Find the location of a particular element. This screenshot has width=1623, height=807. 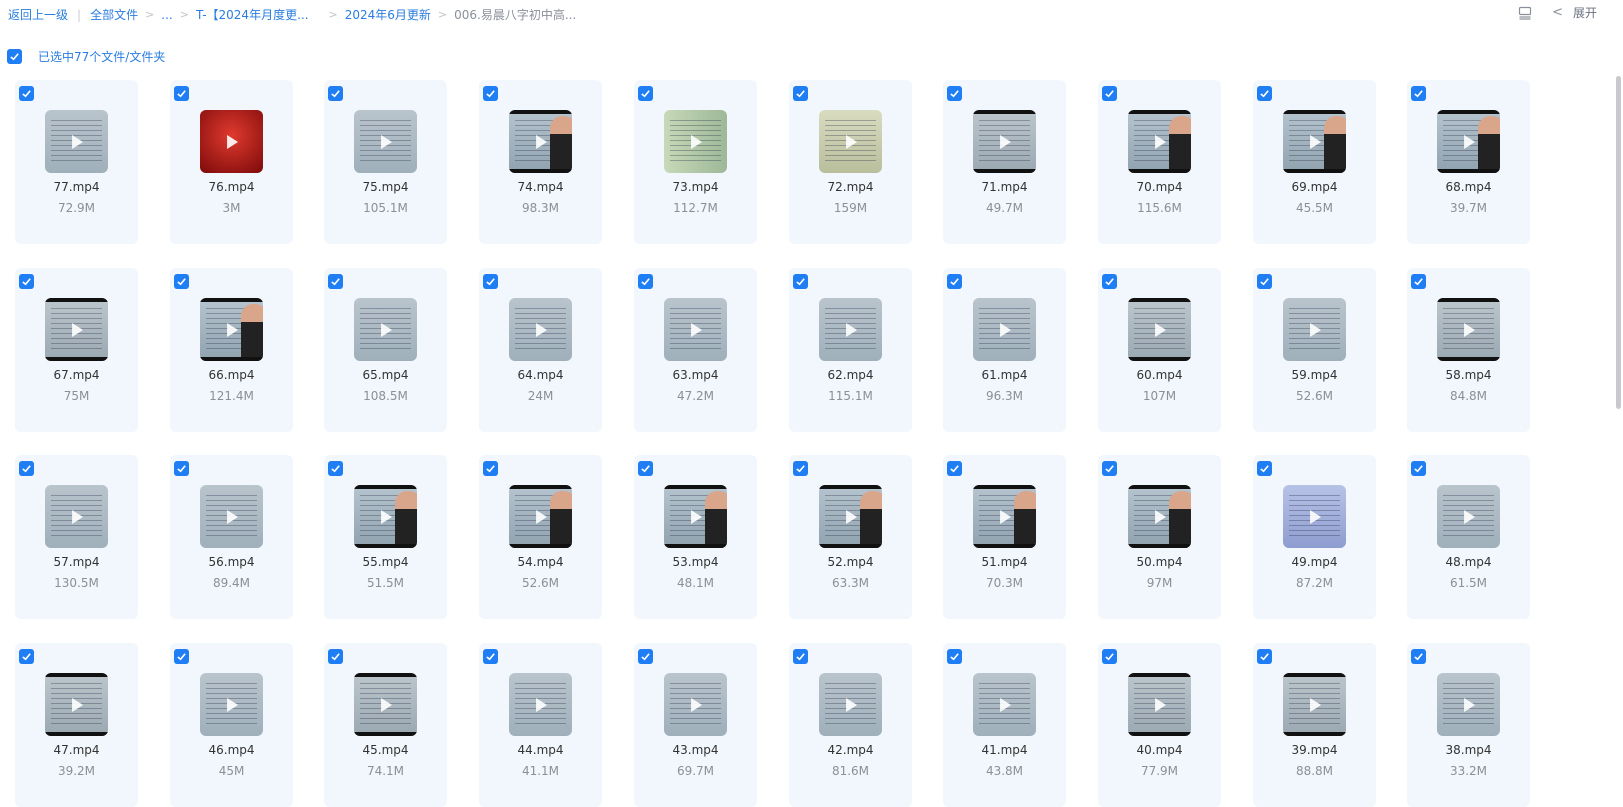

file-name: 68.mp4 is located at coordinates (1468, 187).